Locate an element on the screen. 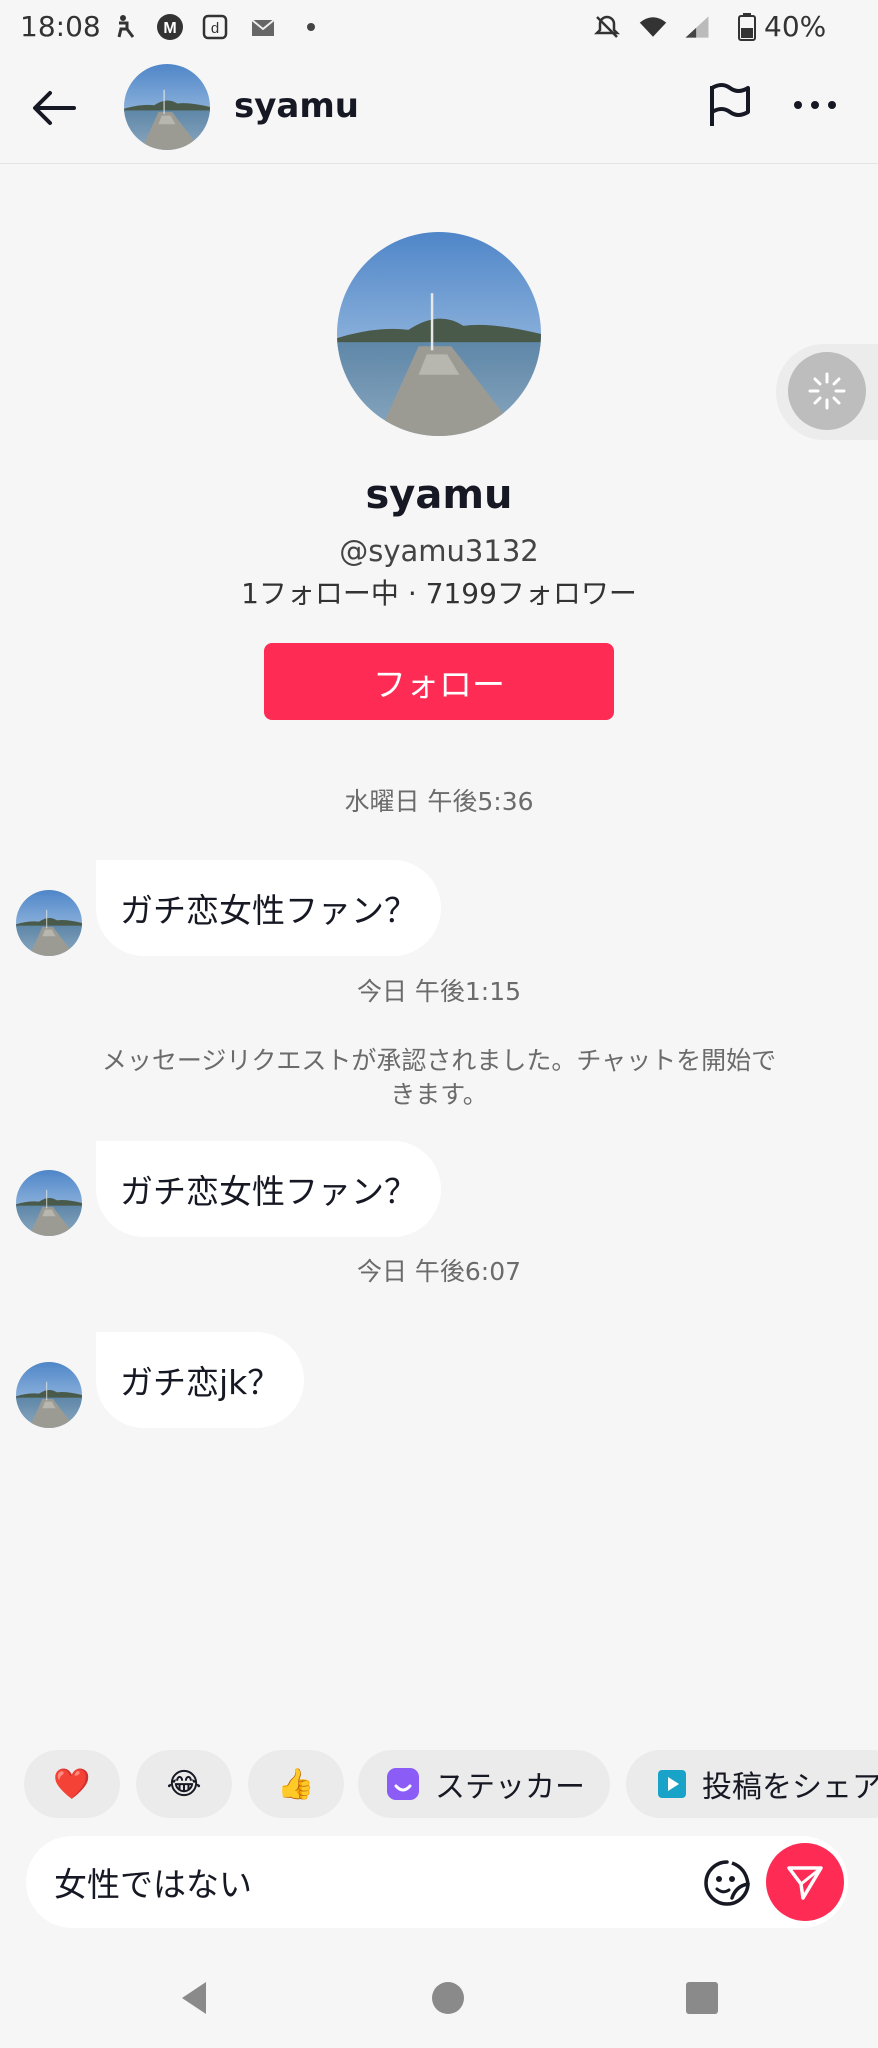 Image resolution: width=878 pixels, height=2048 pixels. share-post-button: 投稿をシェア is located at coordinates (752, 1784).